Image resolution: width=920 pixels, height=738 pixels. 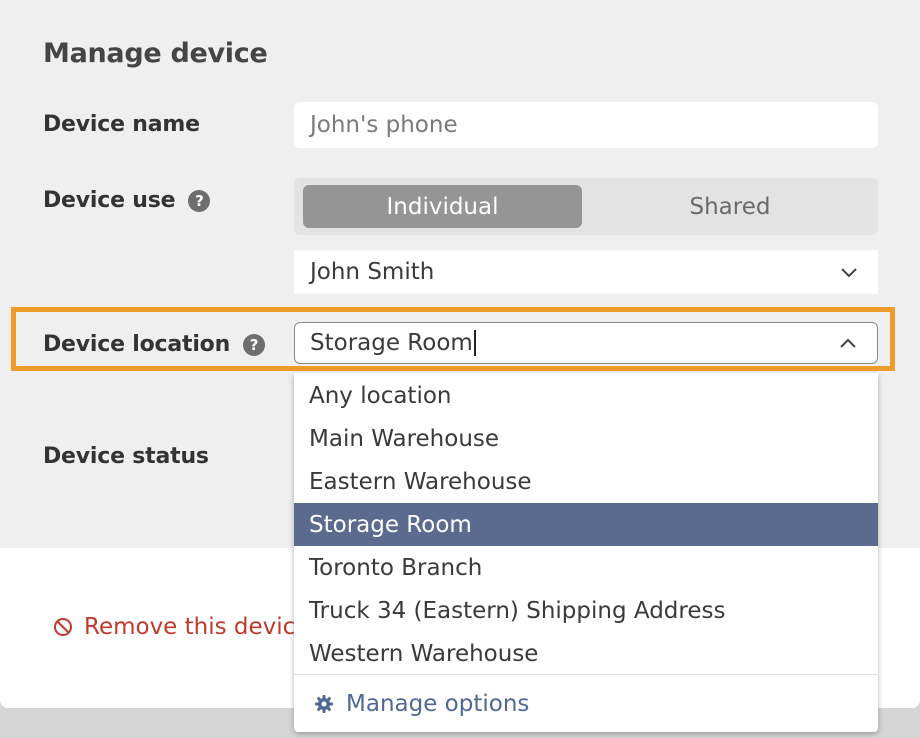 I want to click on assignee-select: John Smith, so click(x=586, y=272).